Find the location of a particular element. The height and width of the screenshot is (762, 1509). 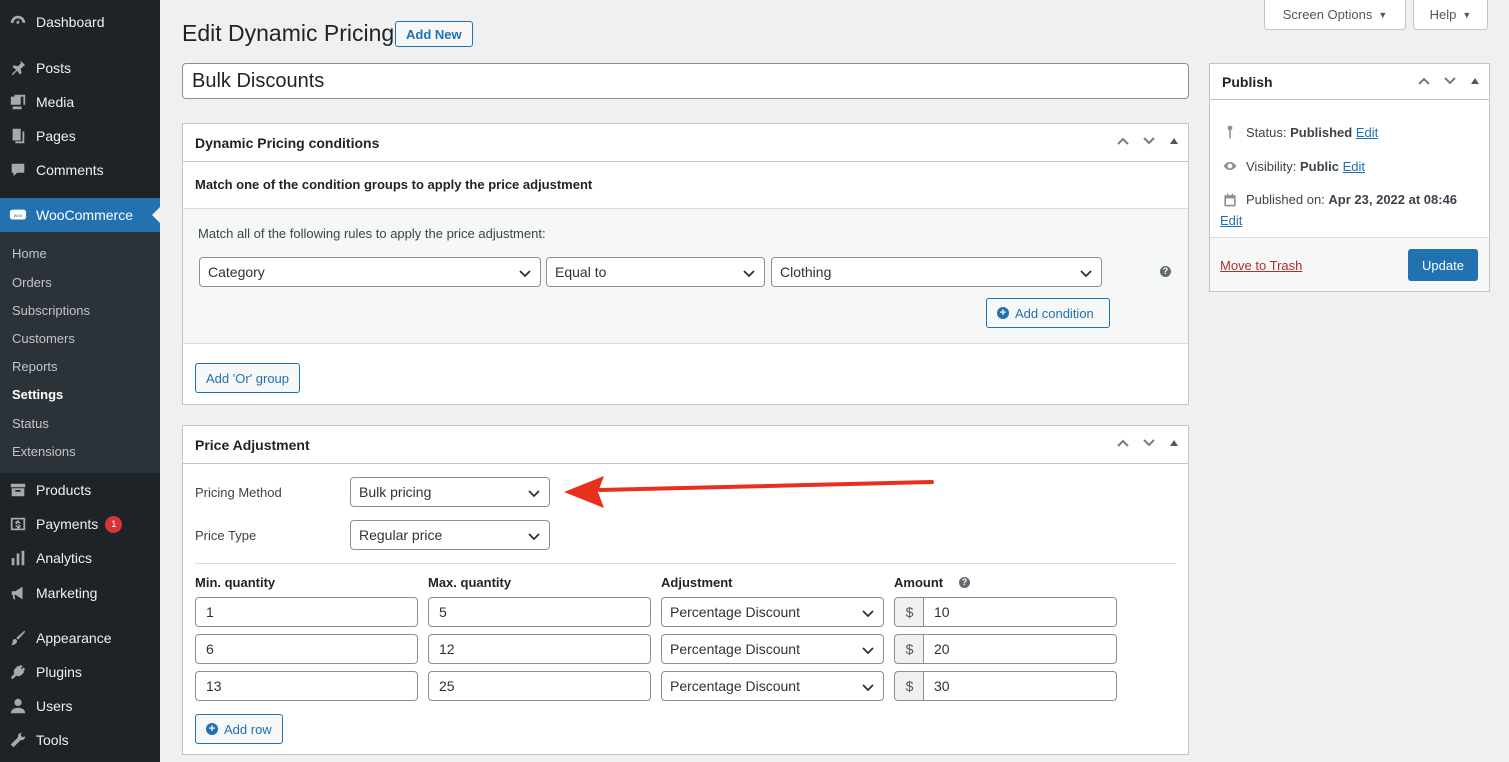

add-condition-button: + Add condition is located at coordinates (1048, 313).